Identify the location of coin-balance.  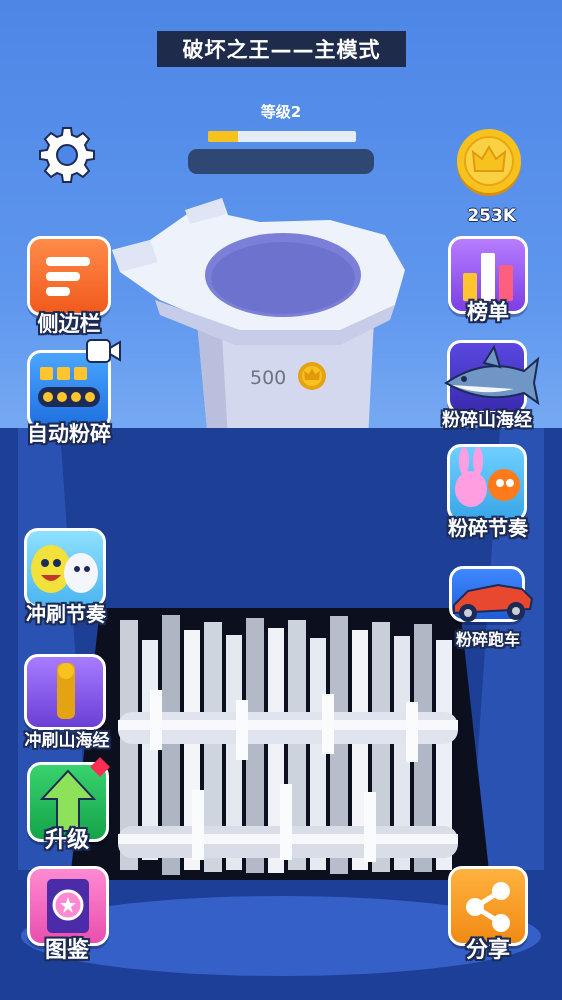
(489, 162).